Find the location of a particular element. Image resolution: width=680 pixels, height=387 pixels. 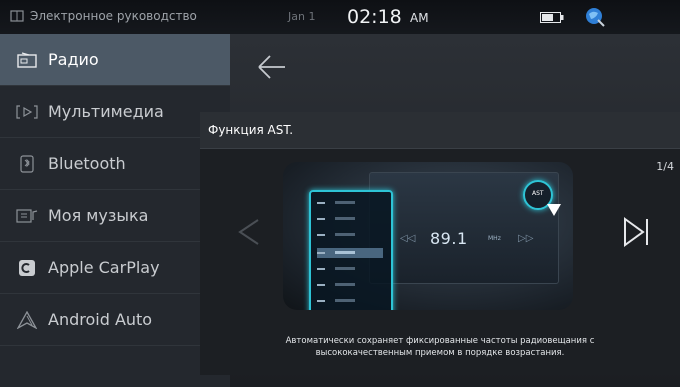

preset-row-selected is located at coordinates (350, 253).